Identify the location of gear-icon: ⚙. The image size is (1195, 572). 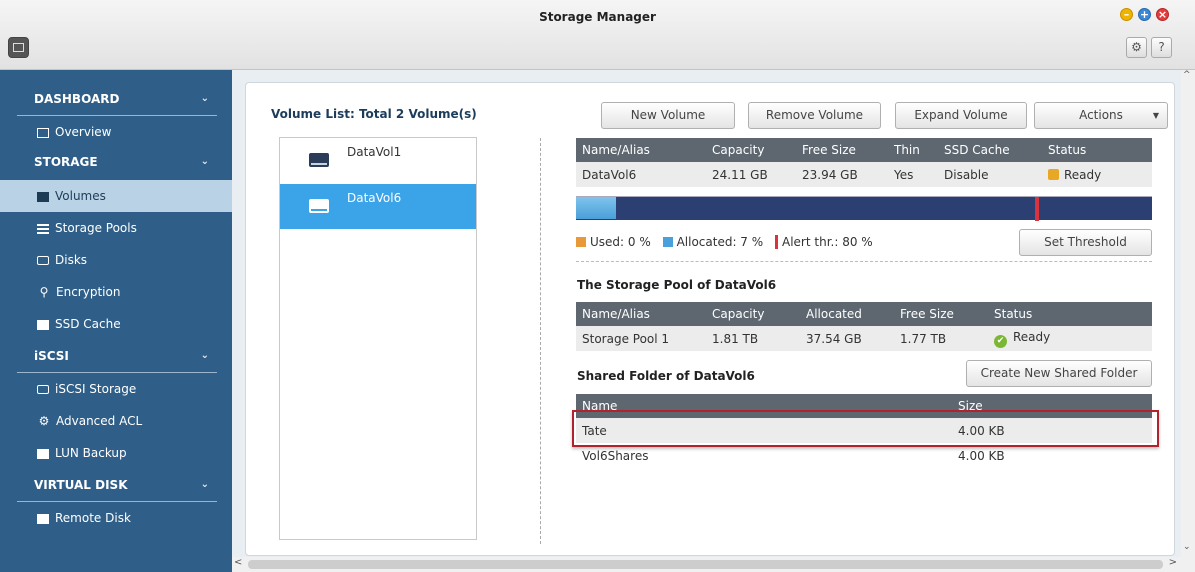
(1136, 47).